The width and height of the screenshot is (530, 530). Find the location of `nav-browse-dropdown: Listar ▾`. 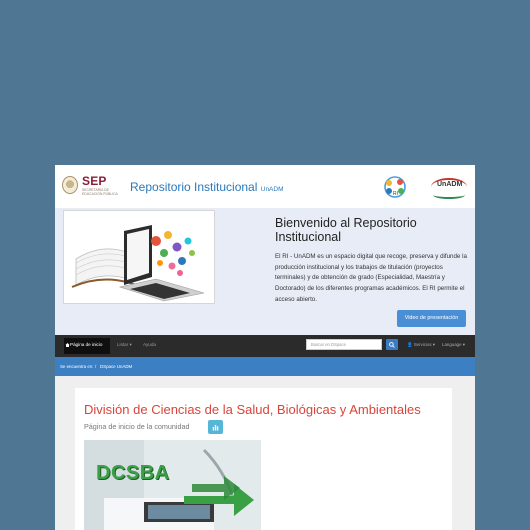

nav-browse-dropdown: Listar ▾ is located at coordinates (124, 345).